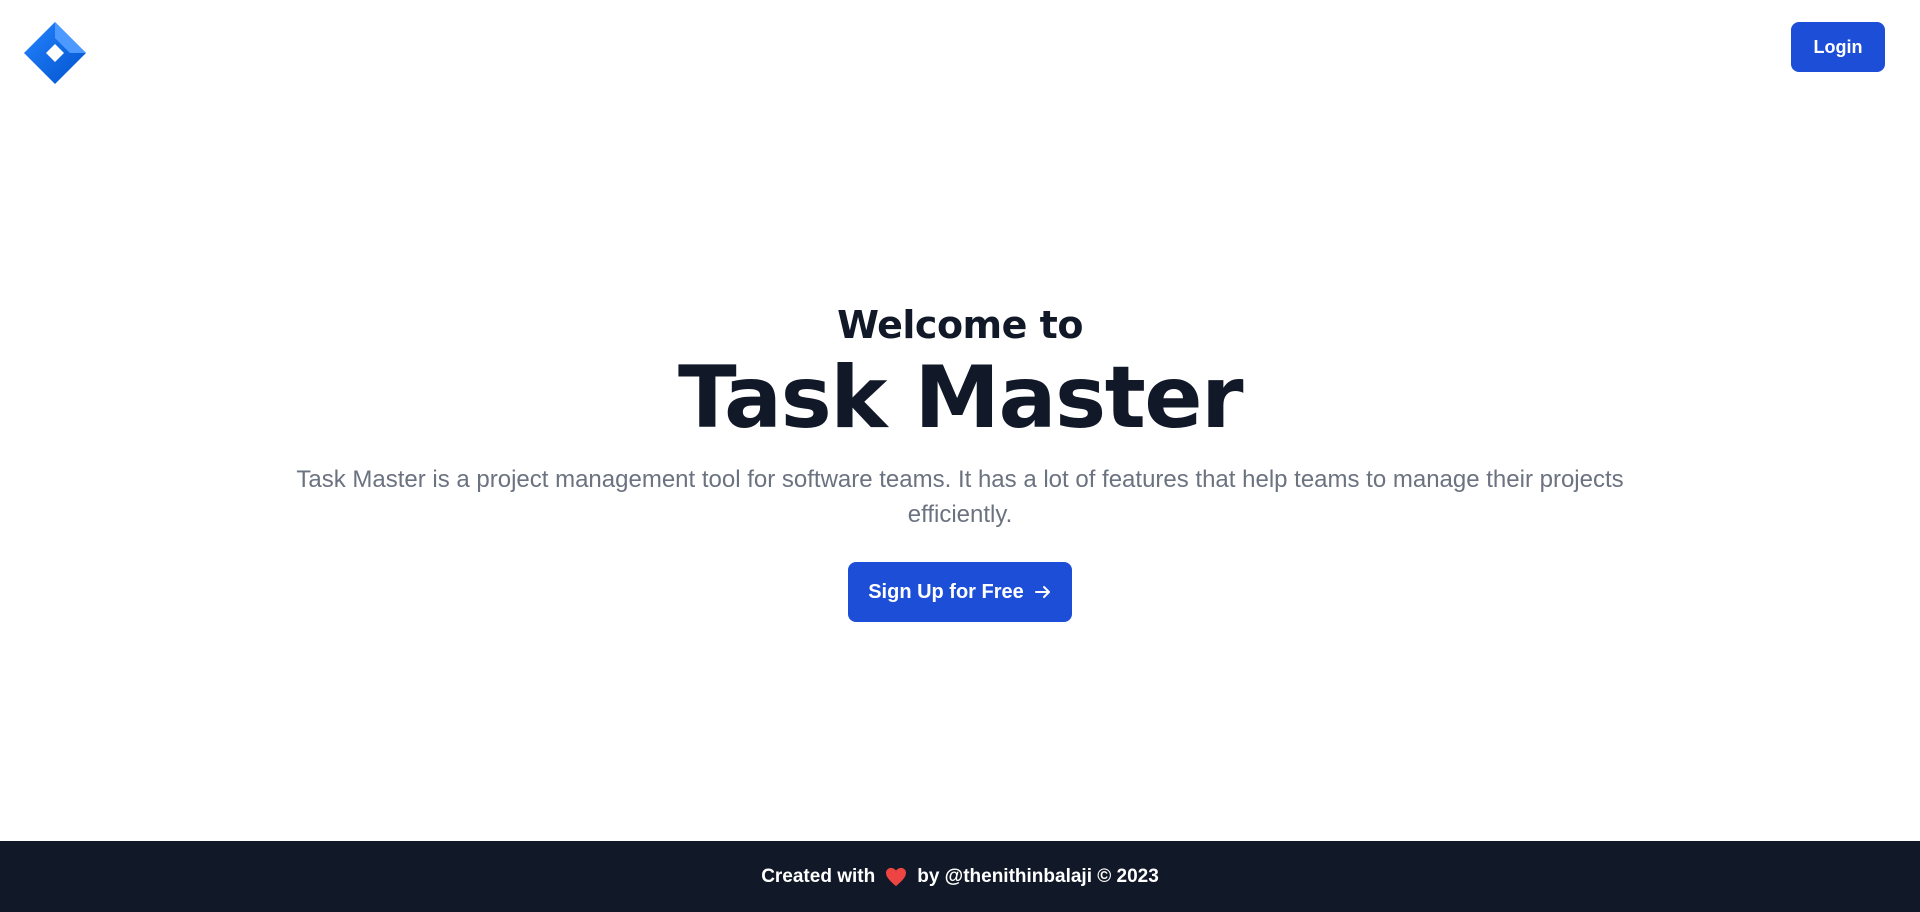  Describe the element at coordinates (1038, 876) in the screenshot. I see `footer-credit: by @thenithinbalaji © 2023` at that location.